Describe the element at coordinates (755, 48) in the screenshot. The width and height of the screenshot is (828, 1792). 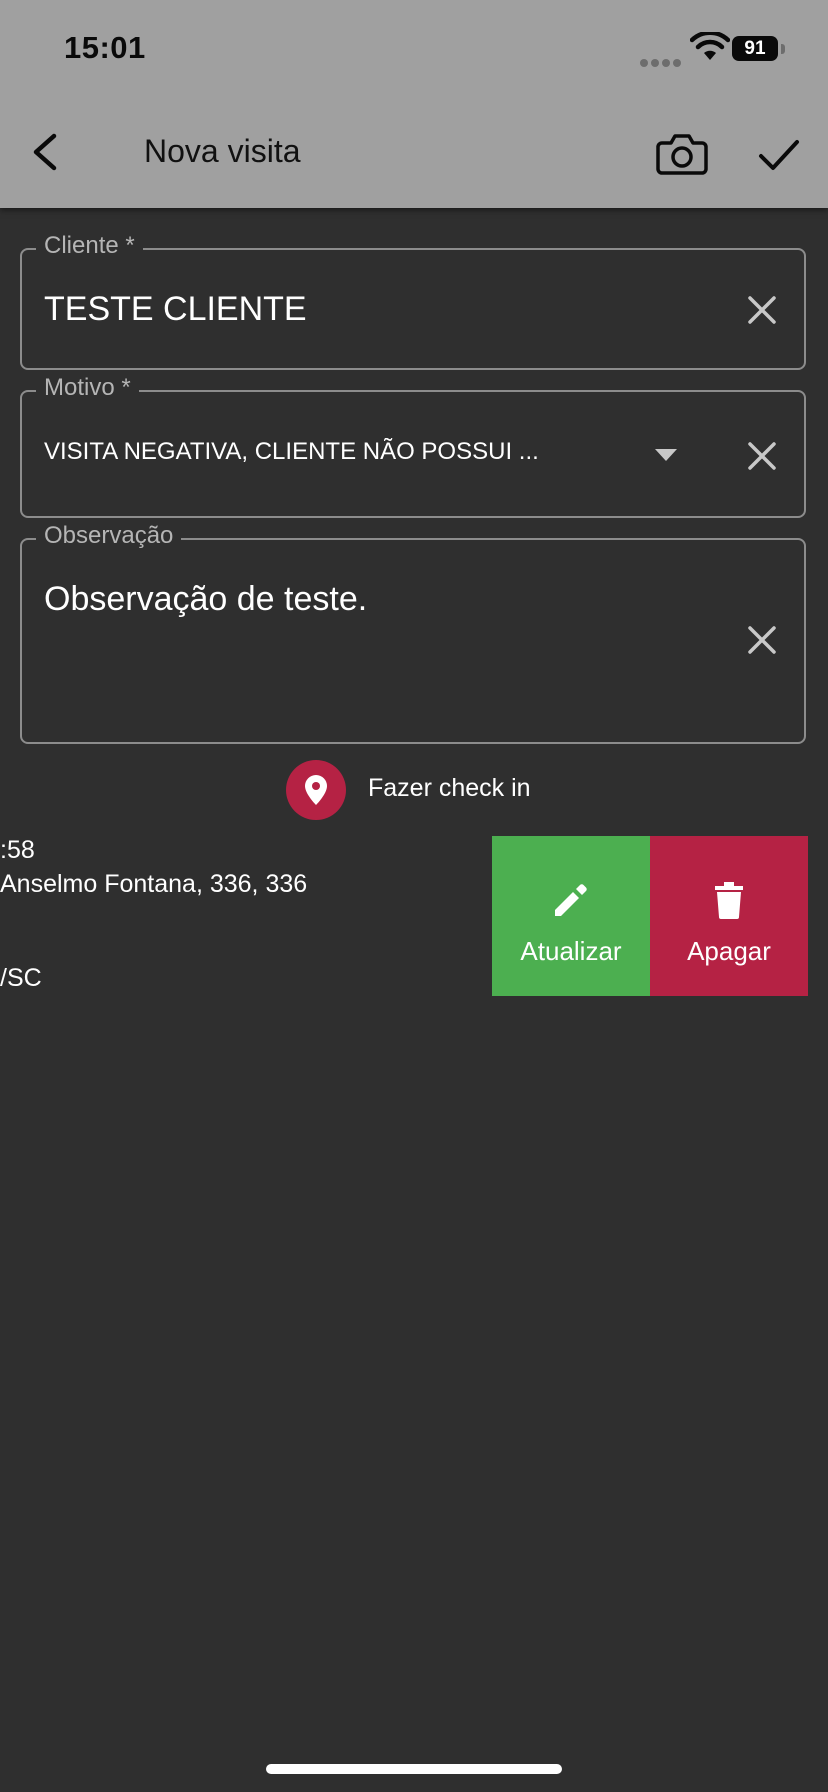
I see `battery-icon: 91` at that location.